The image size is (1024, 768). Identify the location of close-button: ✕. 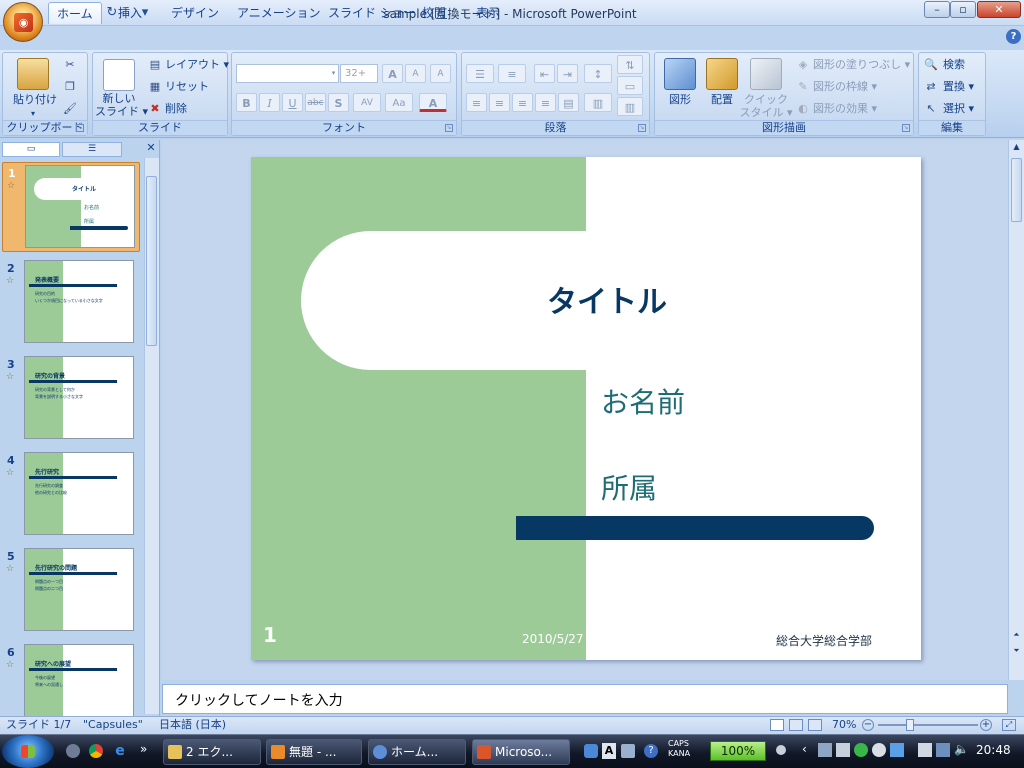
(999, 9).